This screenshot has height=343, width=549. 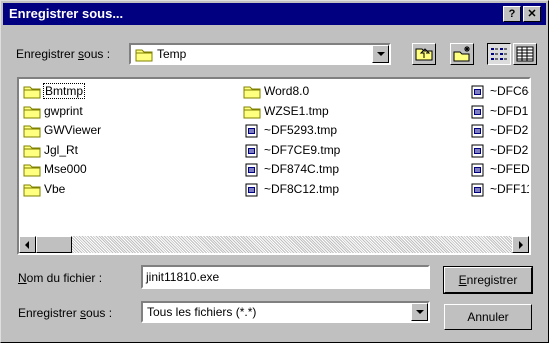 I want to click on list-view-icon, so click(x=499, y=54).